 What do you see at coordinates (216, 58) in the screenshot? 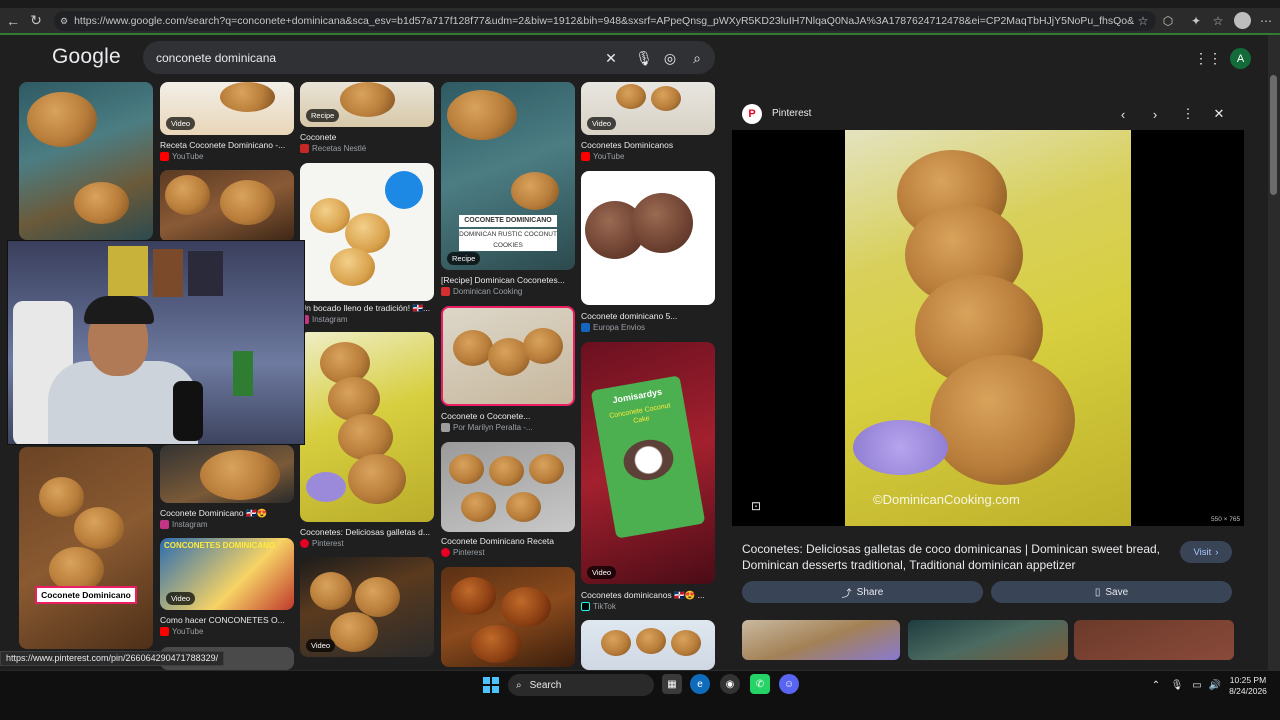
I see `search-input: conconete dominicana` at bounding box center [216, 58].